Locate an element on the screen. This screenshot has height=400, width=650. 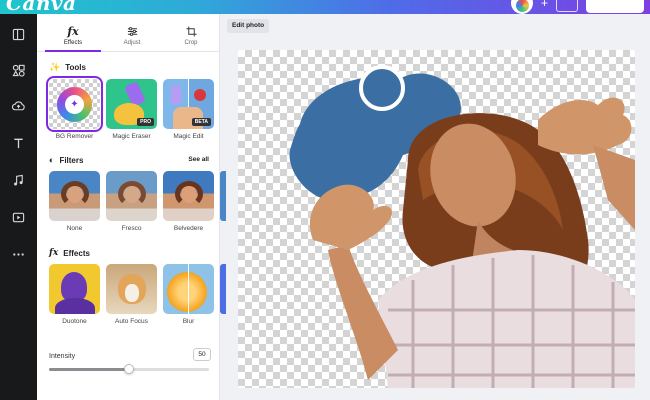
edit-photo-button: Edit photo is located at coordinates (248, 26).